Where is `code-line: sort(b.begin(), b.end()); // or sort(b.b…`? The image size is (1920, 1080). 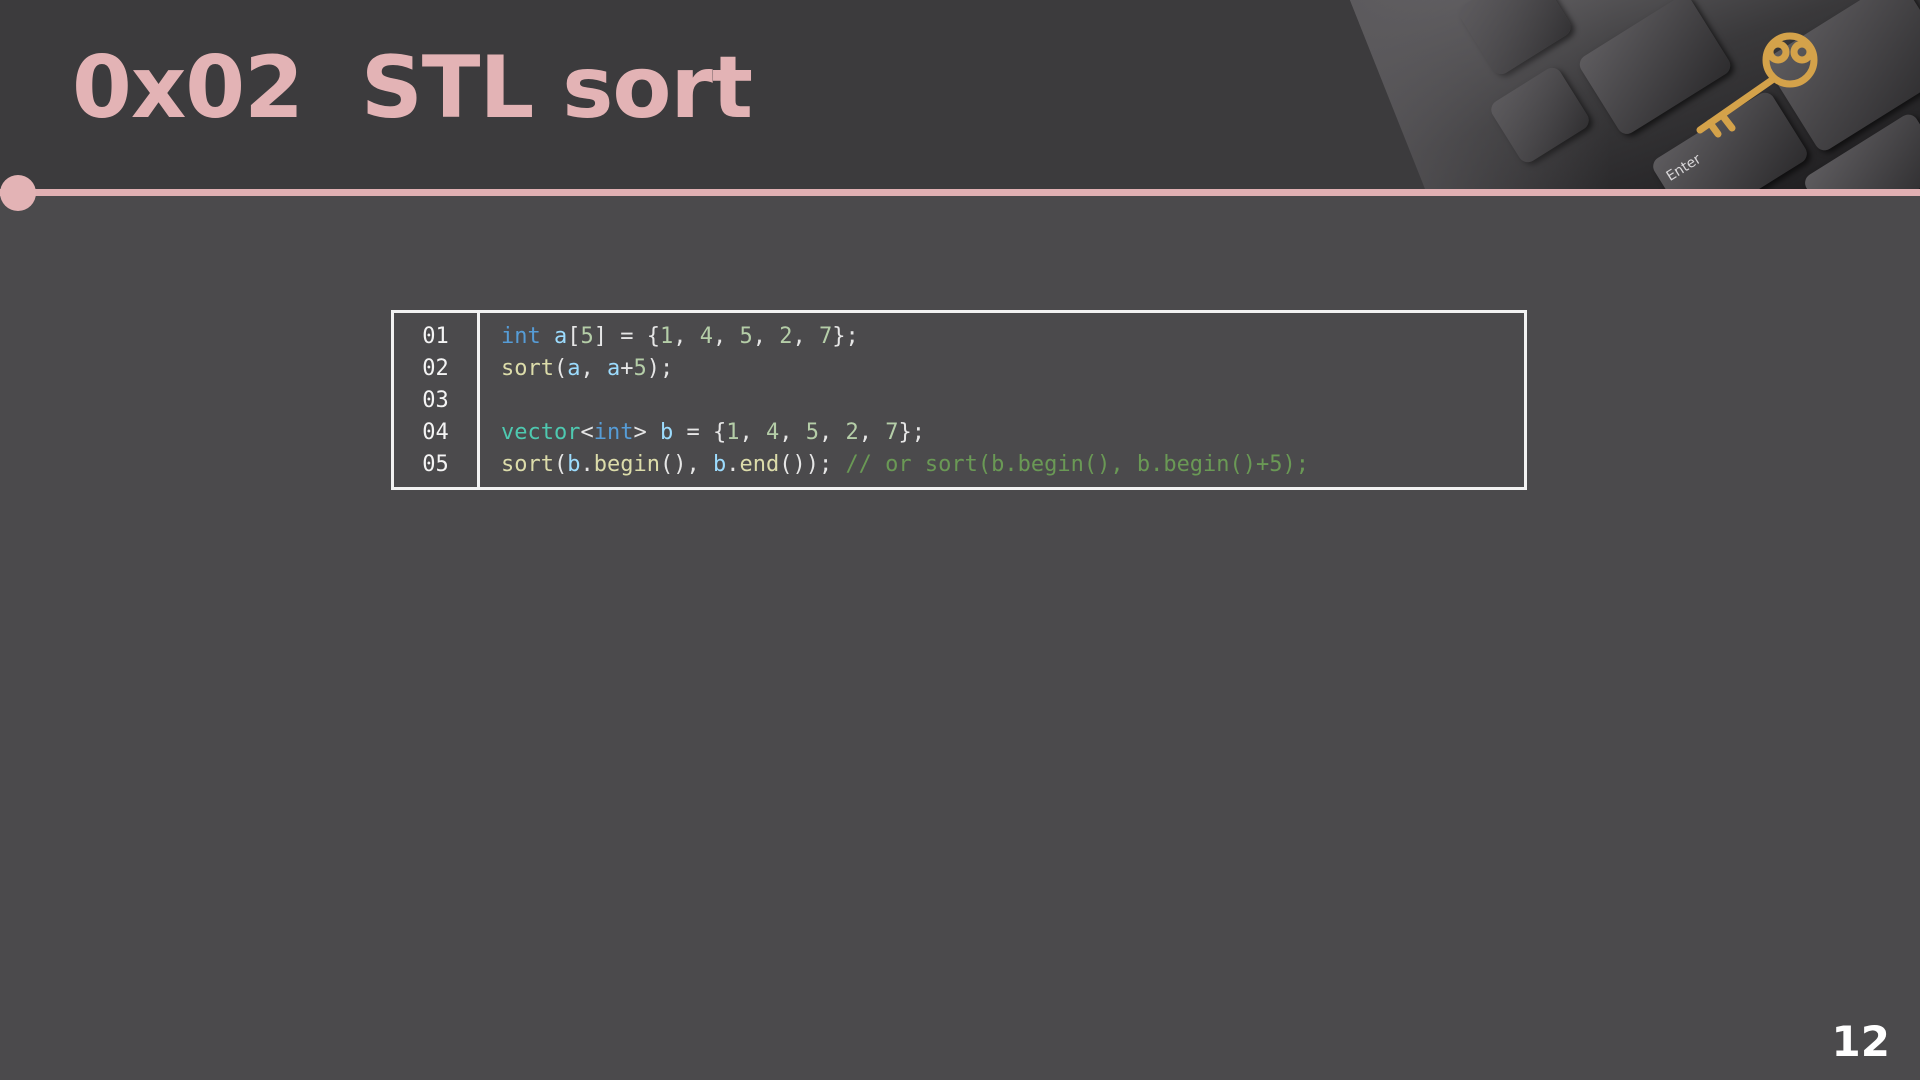 code-line: sort(b.begin(), b.end()); // or sort(b.b… is located at coordinates (905, 465).